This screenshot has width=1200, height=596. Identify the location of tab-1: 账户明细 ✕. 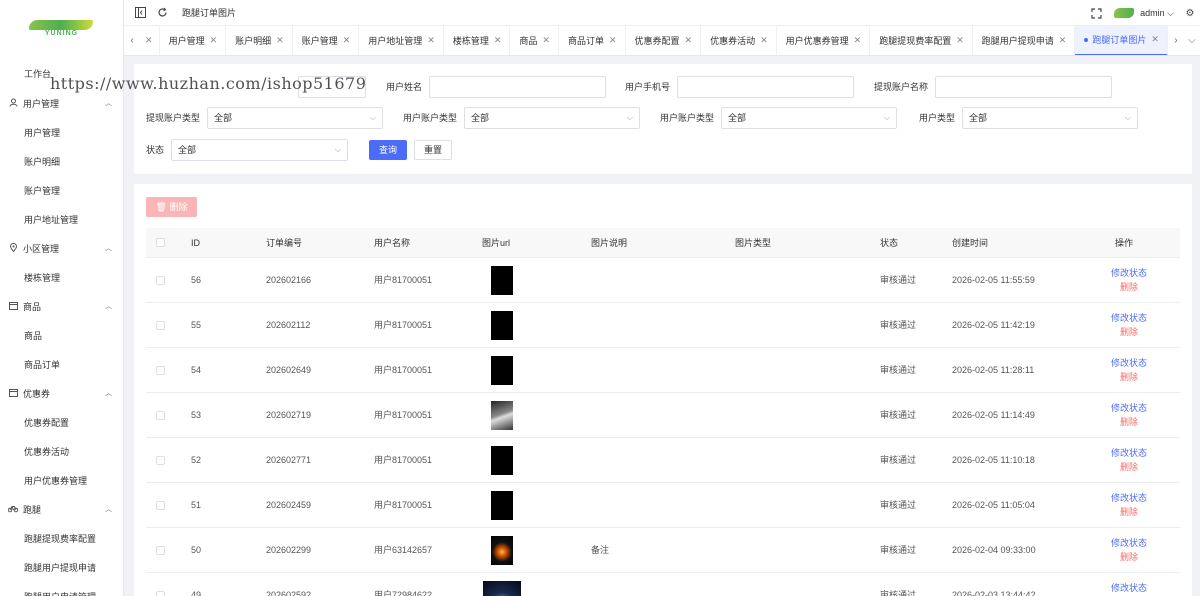
(259, 40).